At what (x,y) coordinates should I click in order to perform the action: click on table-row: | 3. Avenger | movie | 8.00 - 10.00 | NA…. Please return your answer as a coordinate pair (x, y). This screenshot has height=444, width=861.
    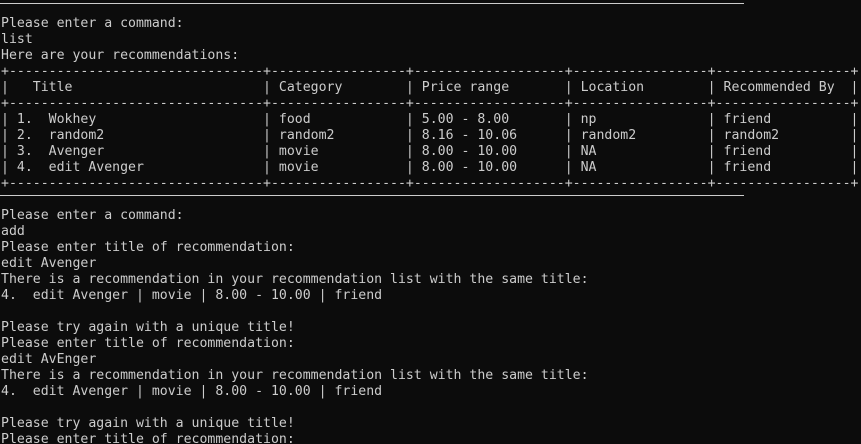
    Looking at the image, I should click on (430, 151).